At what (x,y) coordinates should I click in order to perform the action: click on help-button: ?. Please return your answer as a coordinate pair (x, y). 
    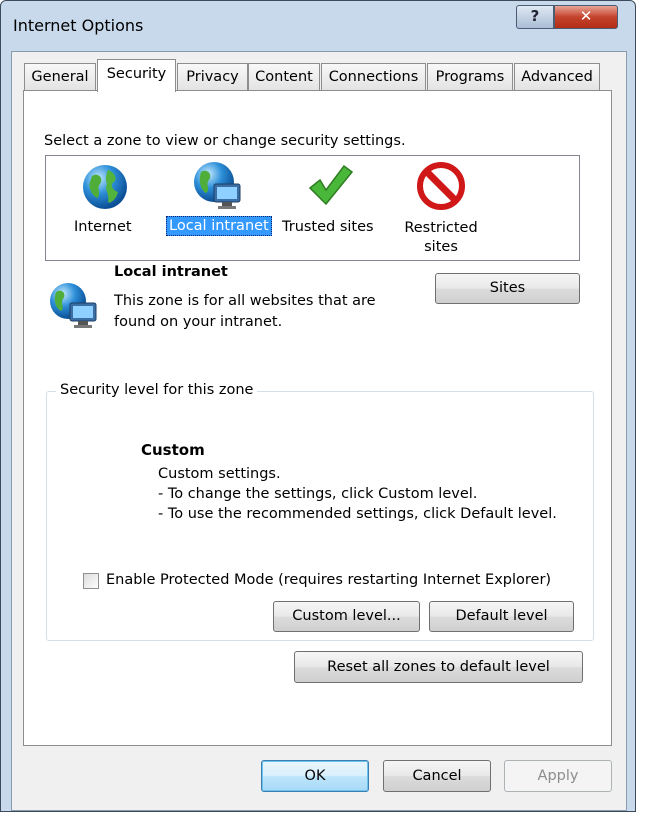
    Looking at the image, I should click on (535, 17).